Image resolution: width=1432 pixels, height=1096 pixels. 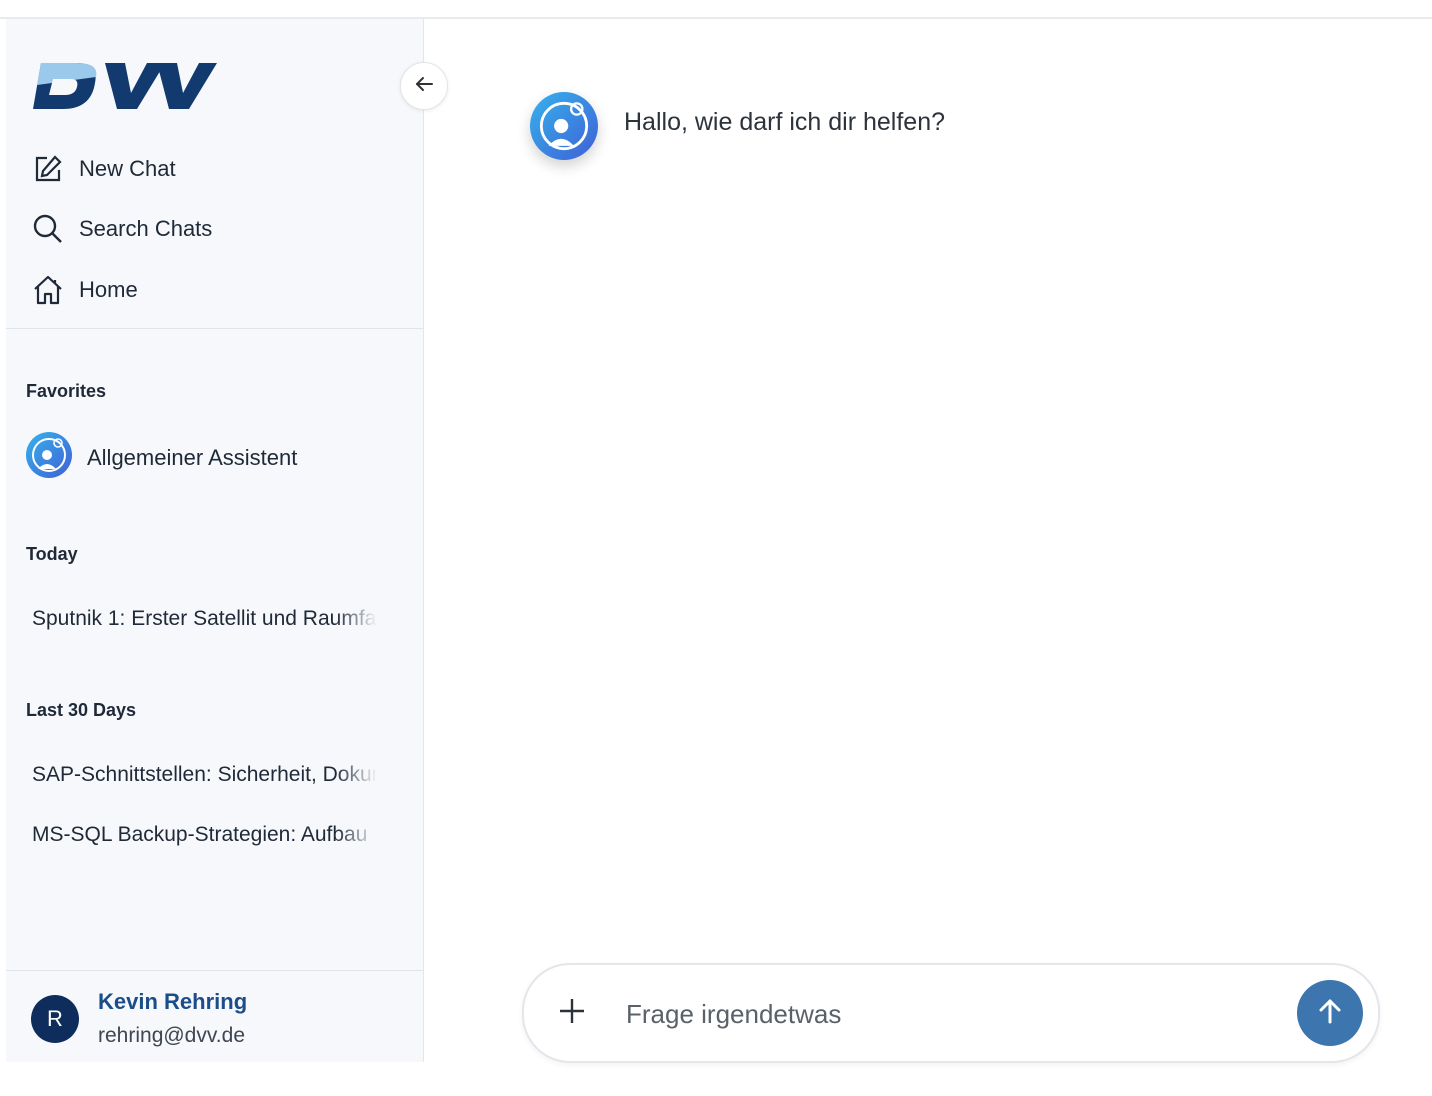 I want to click on pencil-square-icon, so click(x=48, y=169).